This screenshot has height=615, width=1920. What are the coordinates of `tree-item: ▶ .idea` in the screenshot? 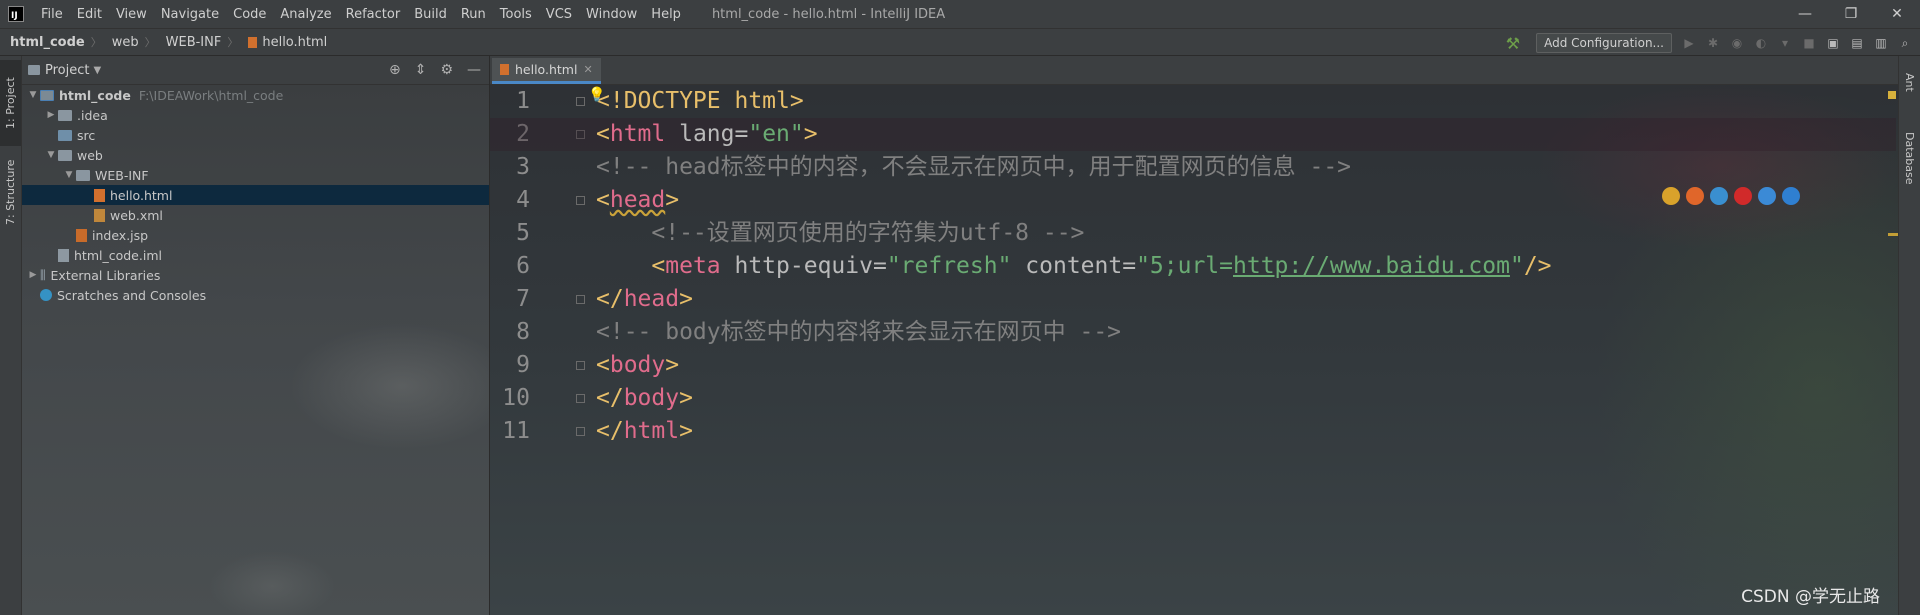 It's located at (255, 115).